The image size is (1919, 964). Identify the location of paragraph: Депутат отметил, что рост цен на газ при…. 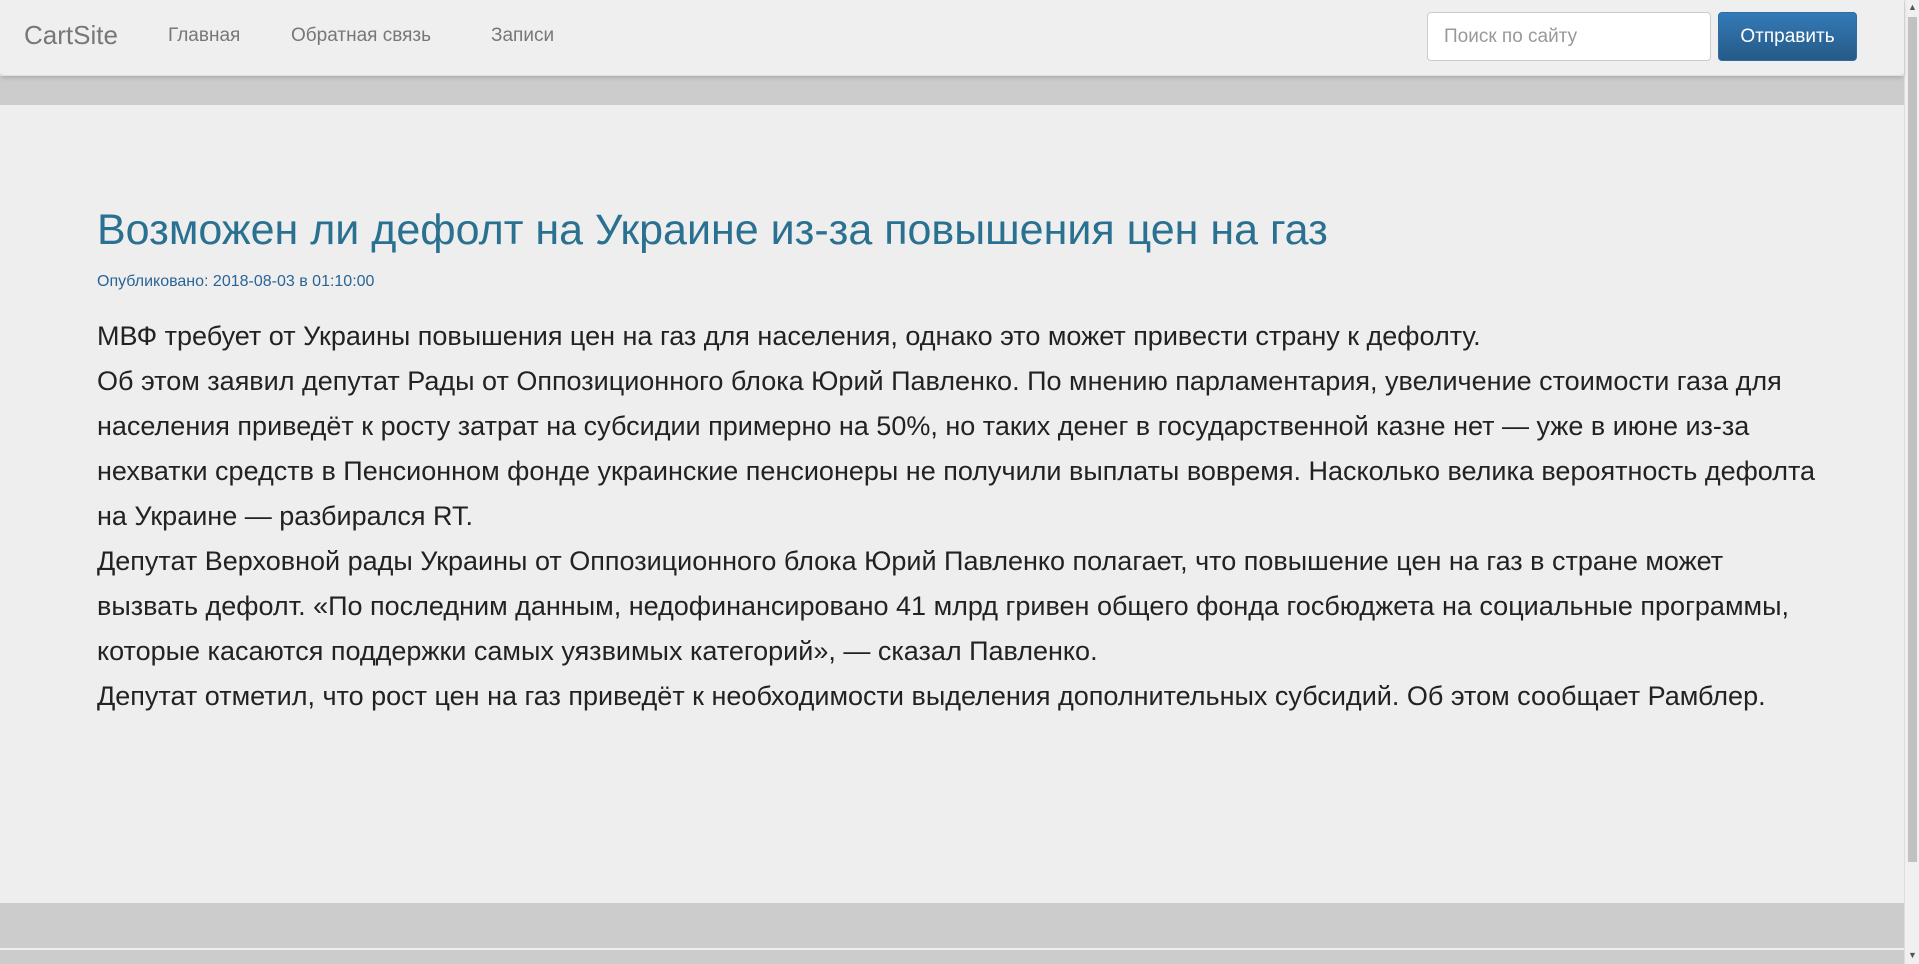
(931, 696).